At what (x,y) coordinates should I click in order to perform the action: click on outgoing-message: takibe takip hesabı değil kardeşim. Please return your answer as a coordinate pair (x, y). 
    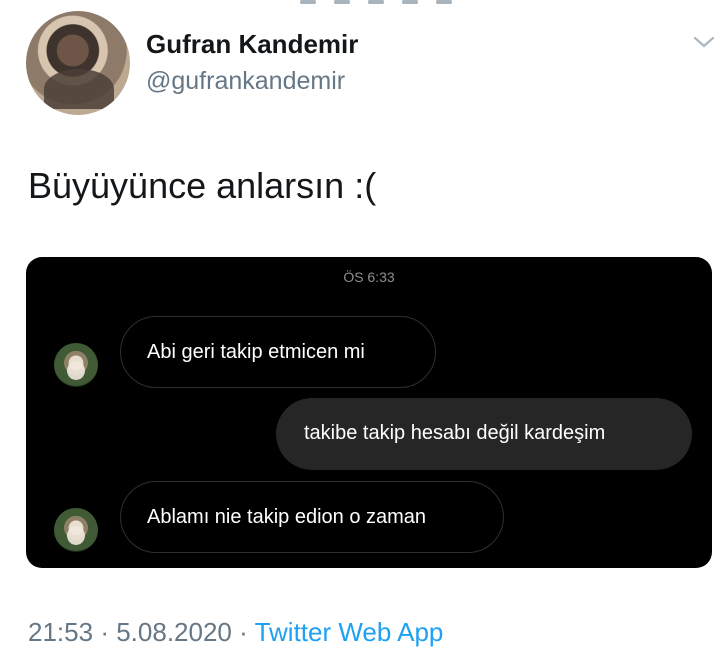
    Looking at the image, I should click on (484, 434).